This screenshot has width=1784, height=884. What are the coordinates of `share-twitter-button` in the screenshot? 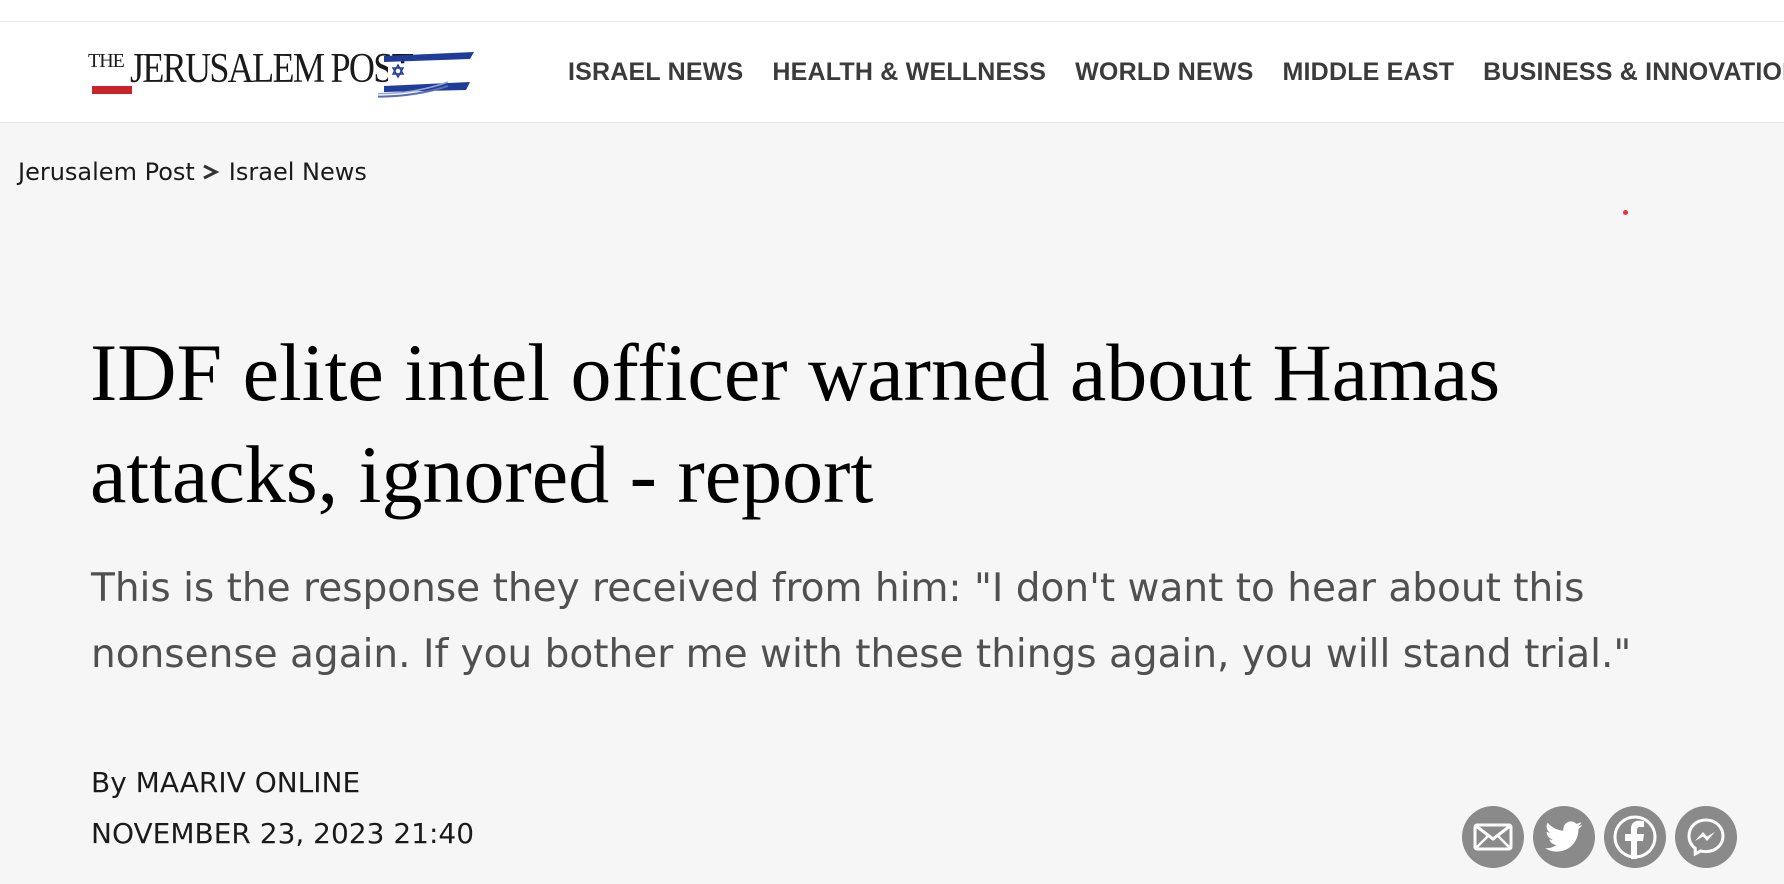 It's located at (1564, 837).